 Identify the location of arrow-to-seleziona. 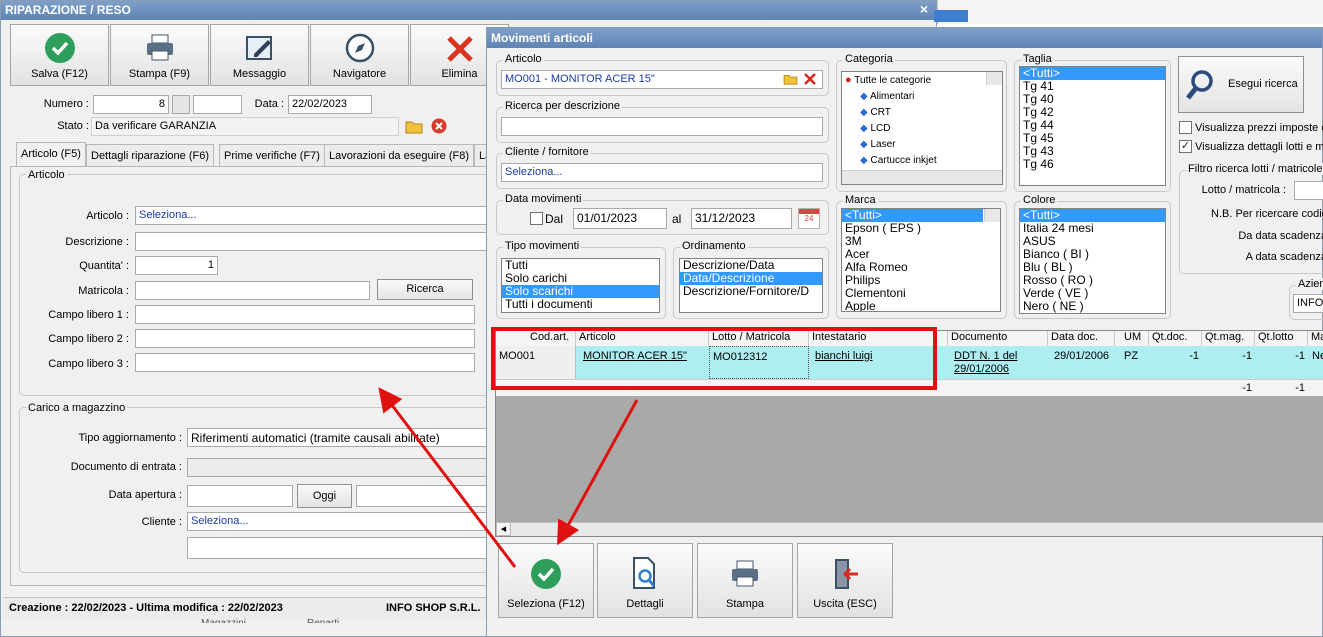
(598, 472).